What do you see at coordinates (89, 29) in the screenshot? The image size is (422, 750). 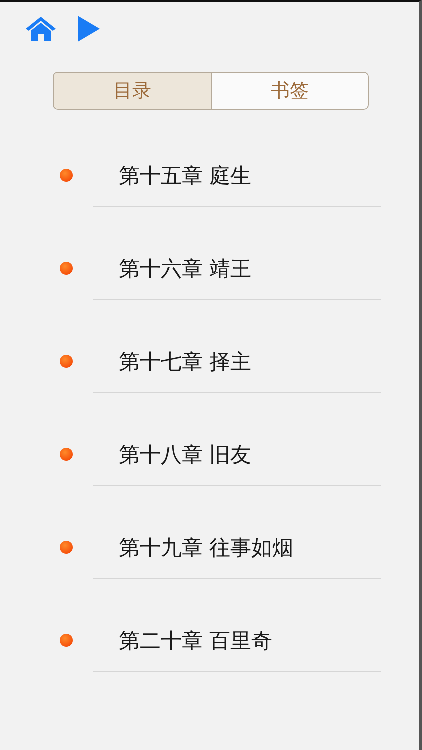 I see `play-icon` at bounding box center [89, 29].